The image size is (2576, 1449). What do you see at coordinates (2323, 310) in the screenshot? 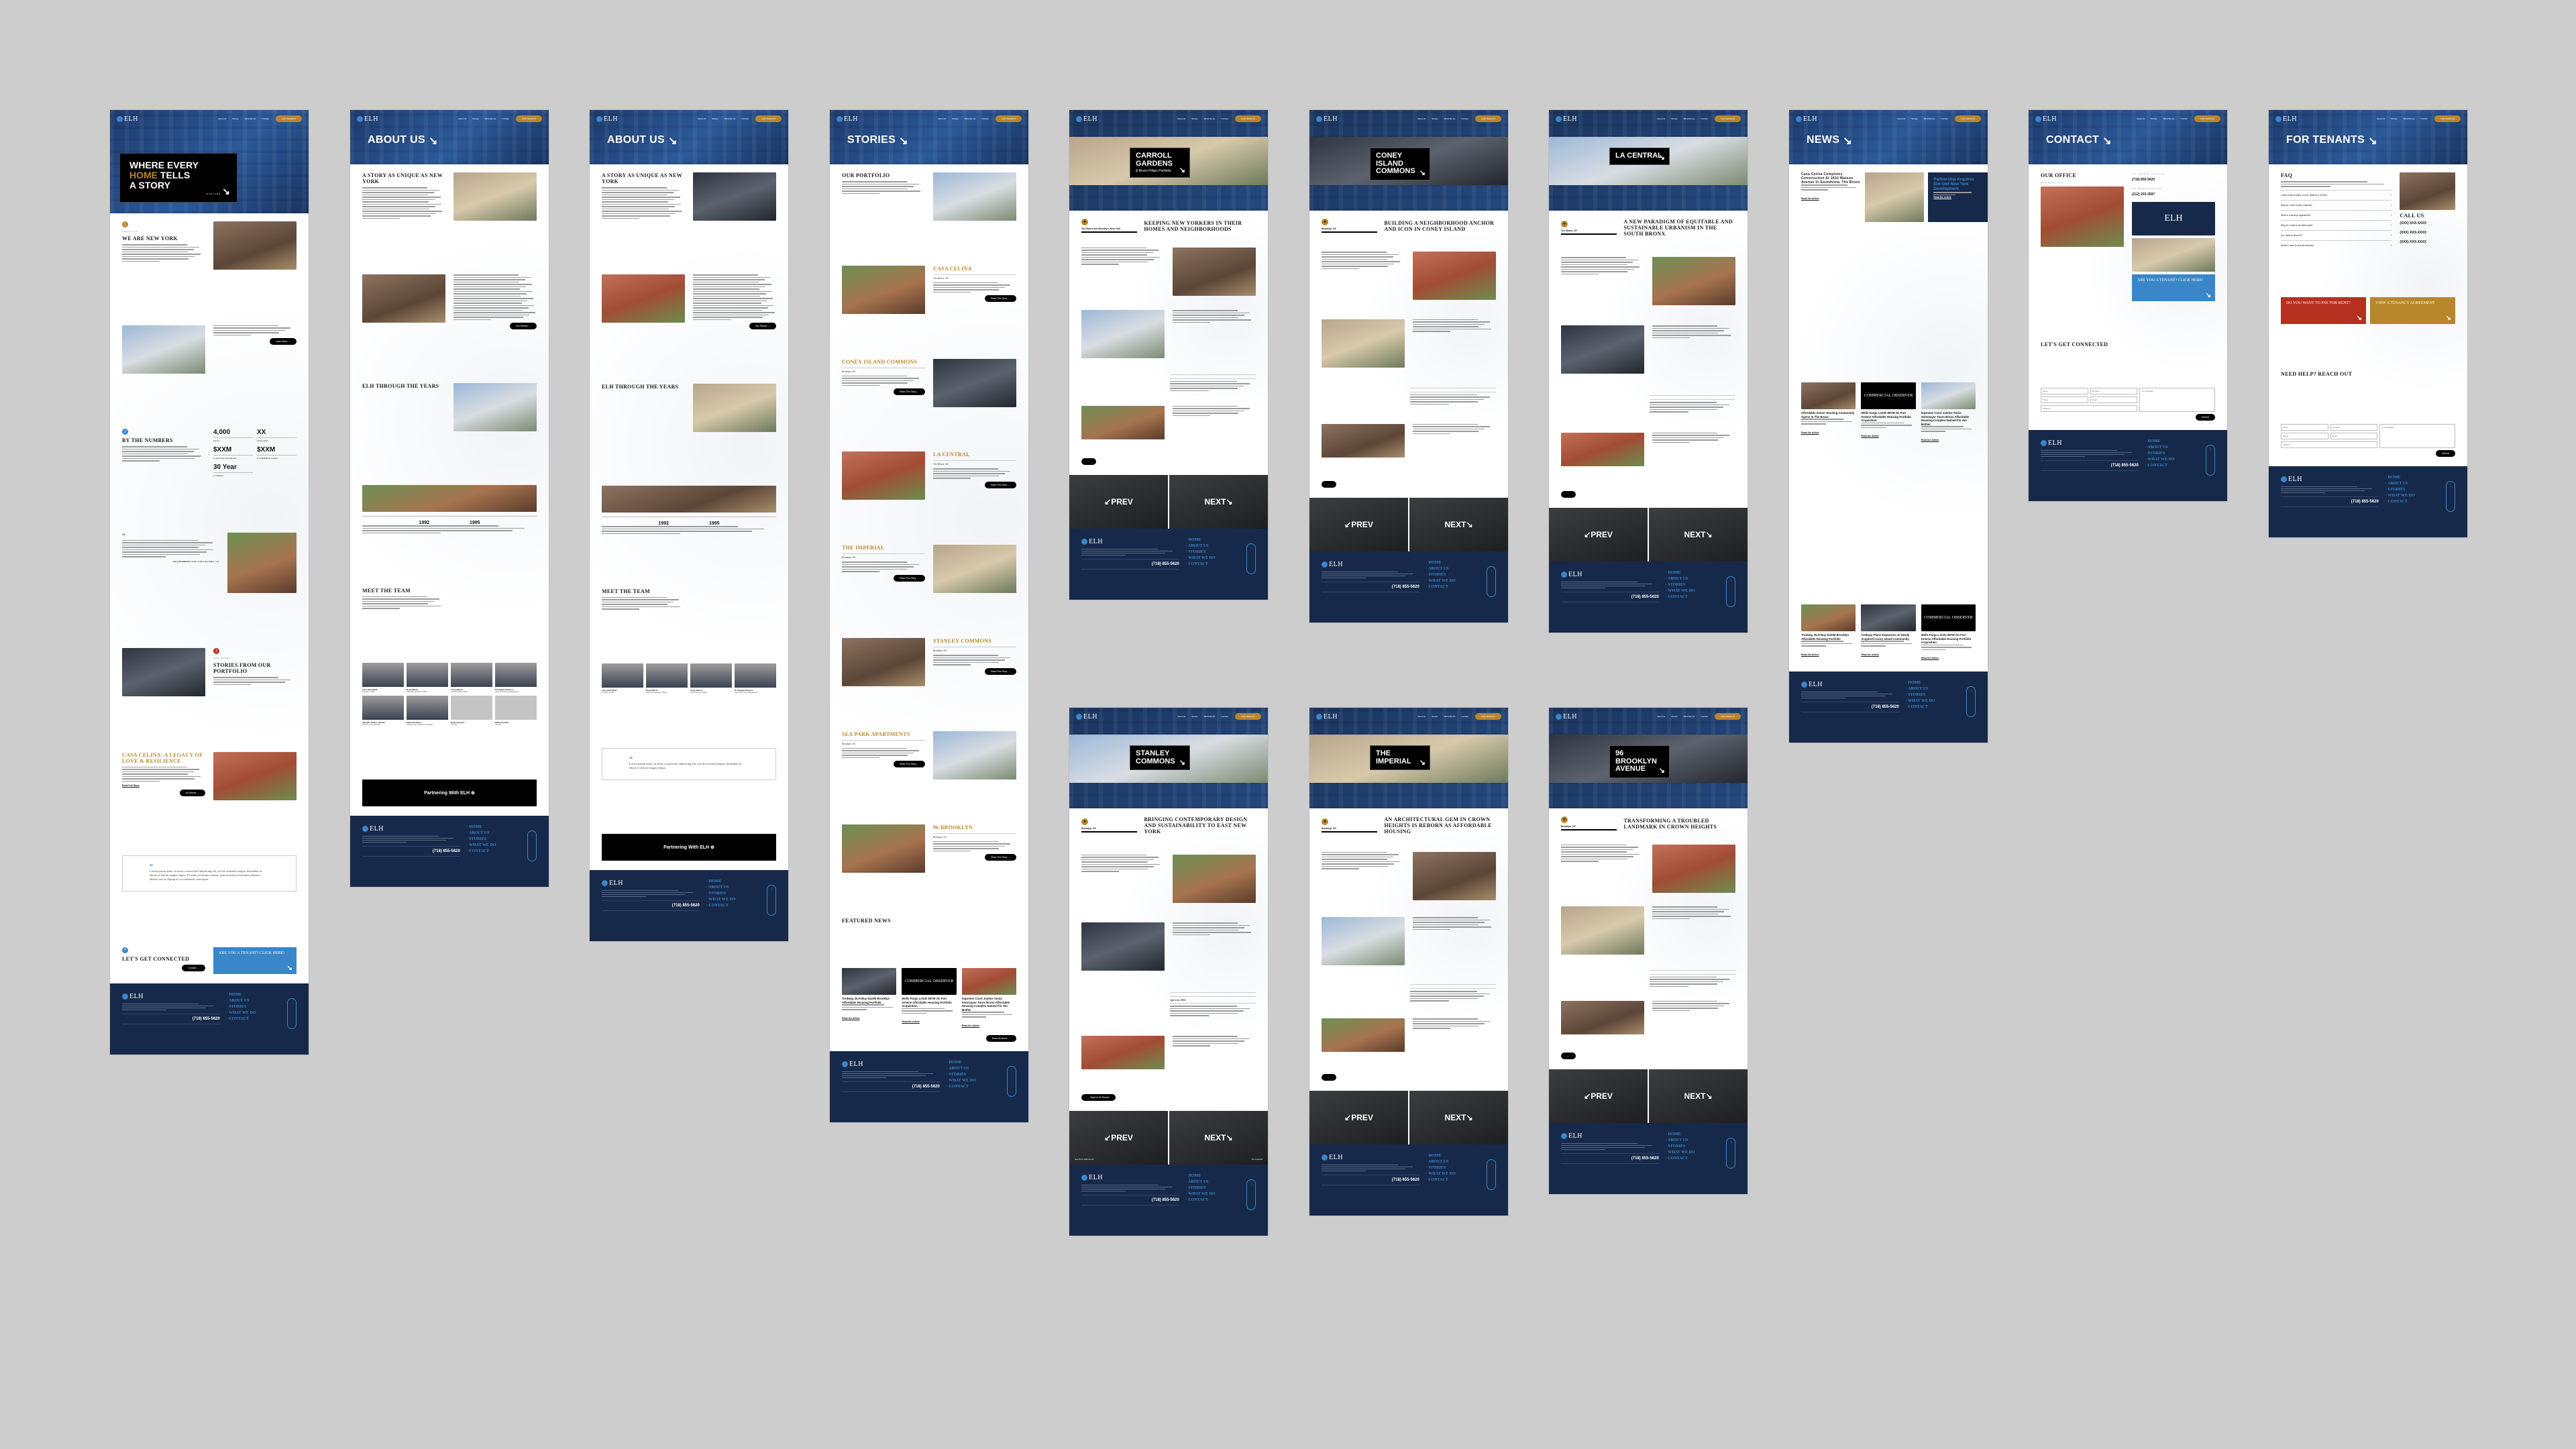
I see `tenant-action-button: DO YOU WANT TO PAY FOR RENT? ↘` at bounding box center [2323, 310].